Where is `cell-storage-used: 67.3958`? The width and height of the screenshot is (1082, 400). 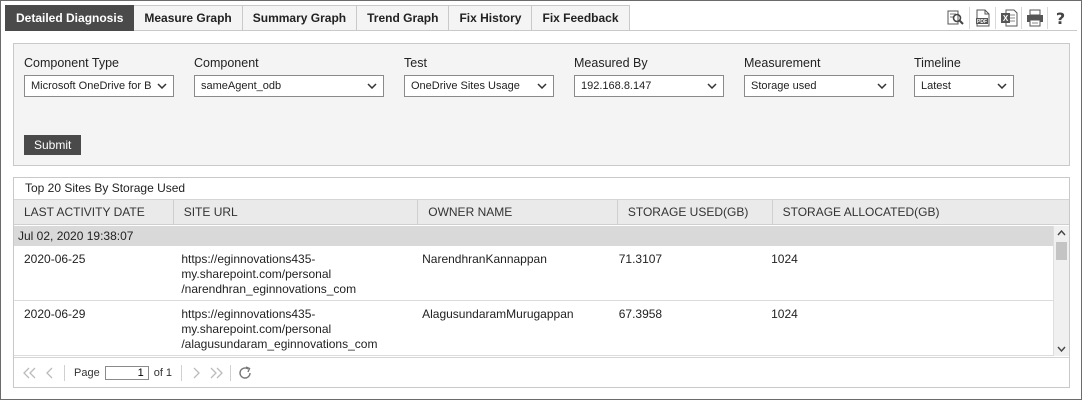
cell-storage-used: 67.3958 is located at coordinates (640, 314).